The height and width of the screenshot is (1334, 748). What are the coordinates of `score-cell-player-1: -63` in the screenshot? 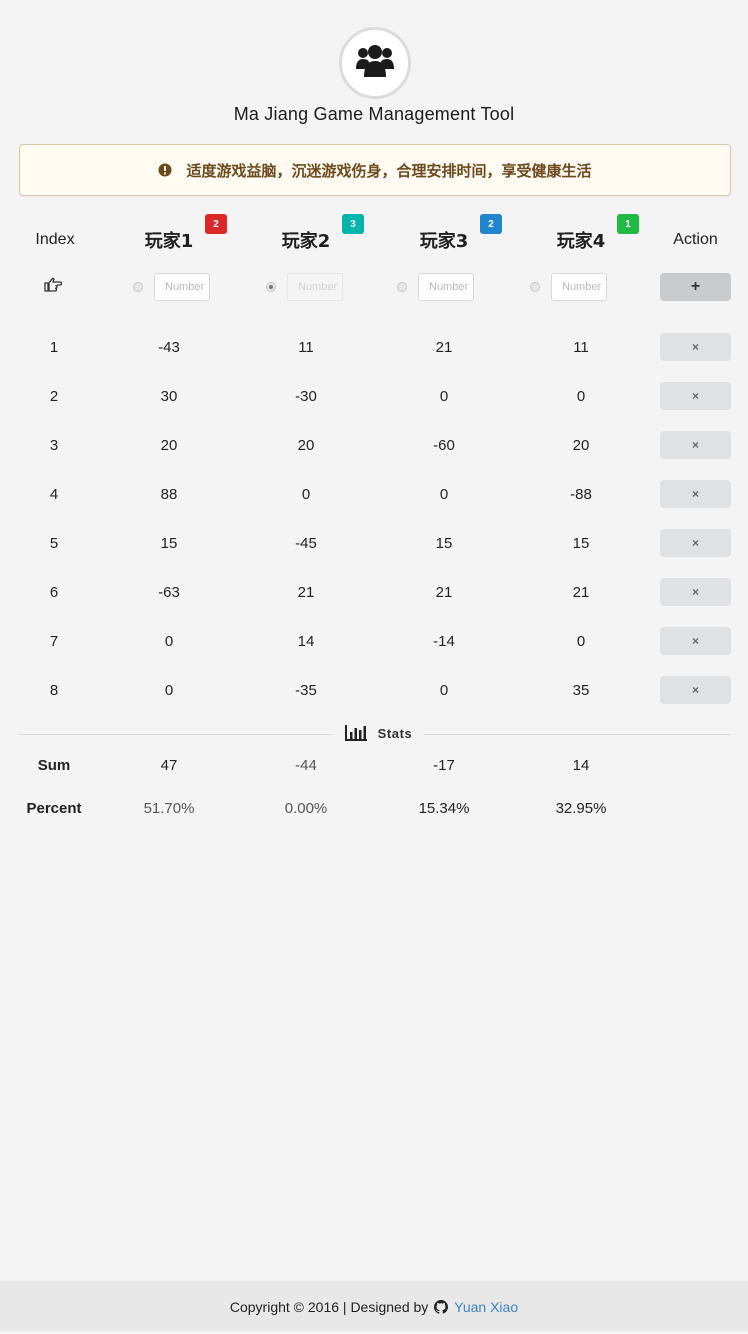 It's located at (169, 592).